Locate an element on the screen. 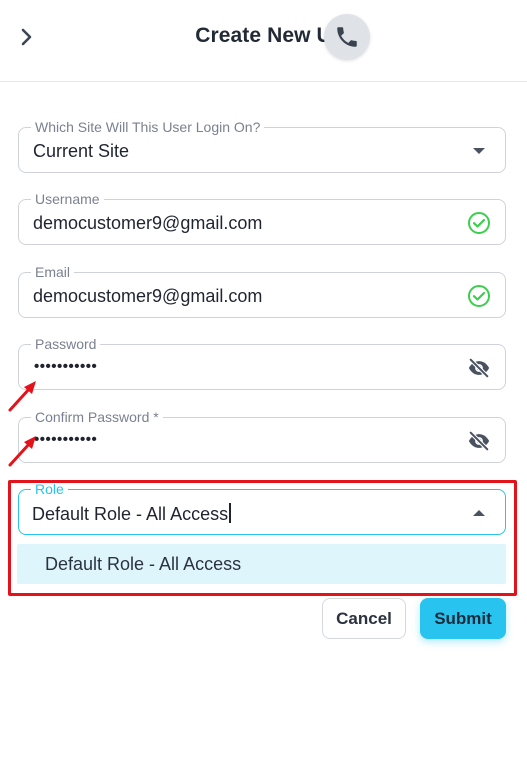 The height and width of the screenshot is (768, 527). page-header: Create New U is located at coordinates (263, 41).